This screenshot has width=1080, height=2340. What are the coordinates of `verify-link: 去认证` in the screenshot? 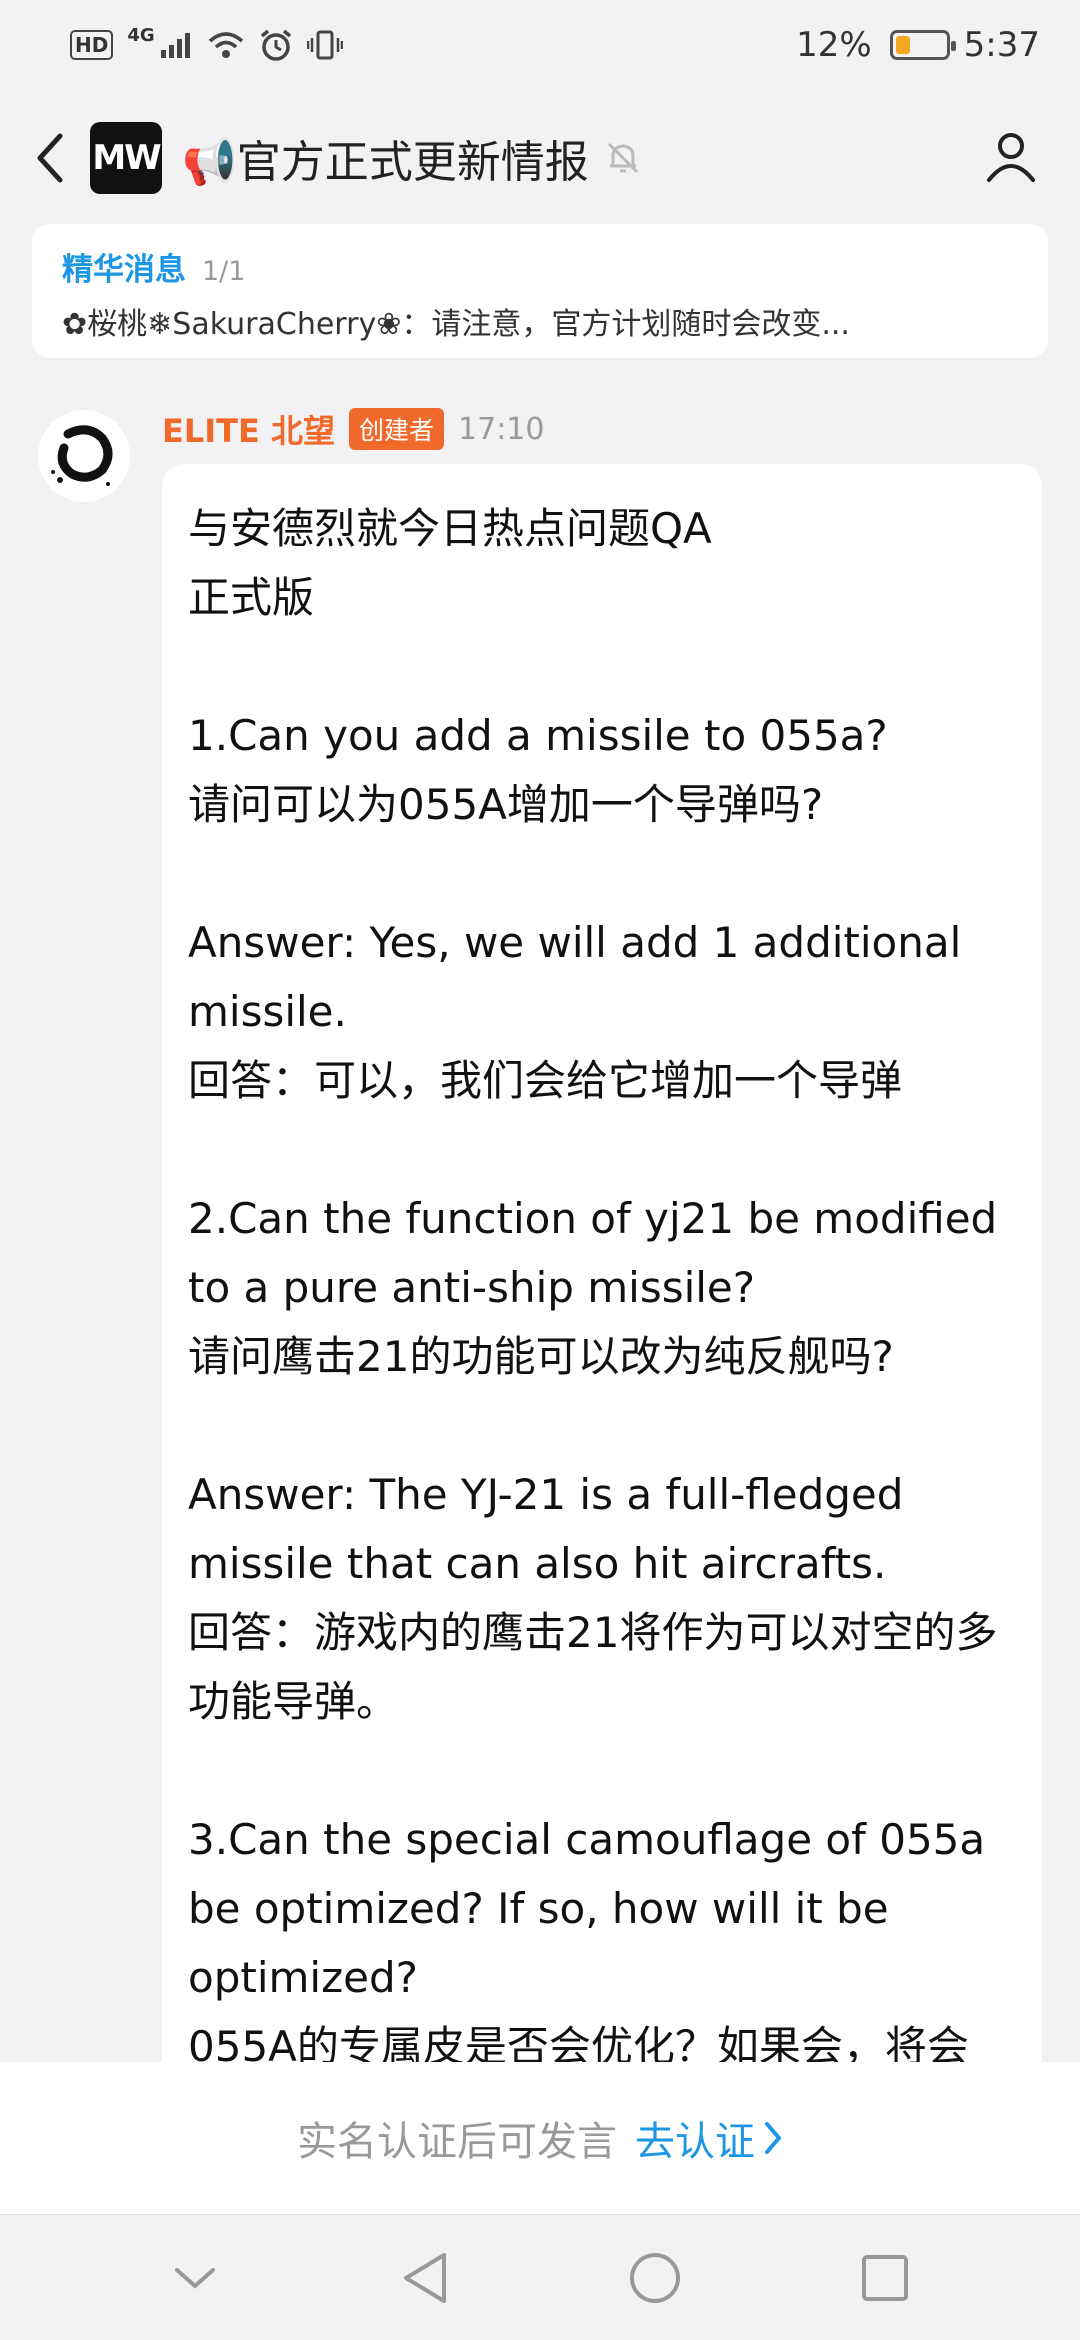 It's located at (709, 2138).